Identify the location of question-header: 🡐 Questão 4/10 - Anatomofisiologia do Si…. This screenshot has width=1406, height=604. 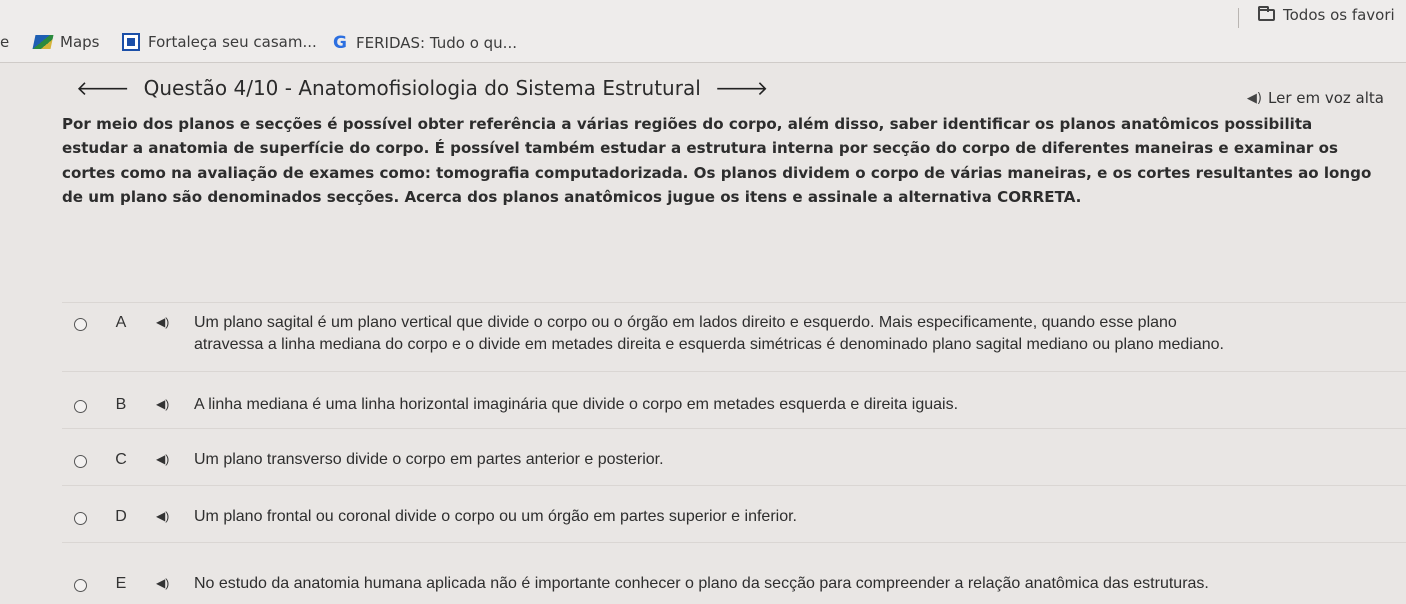
(422, 88).